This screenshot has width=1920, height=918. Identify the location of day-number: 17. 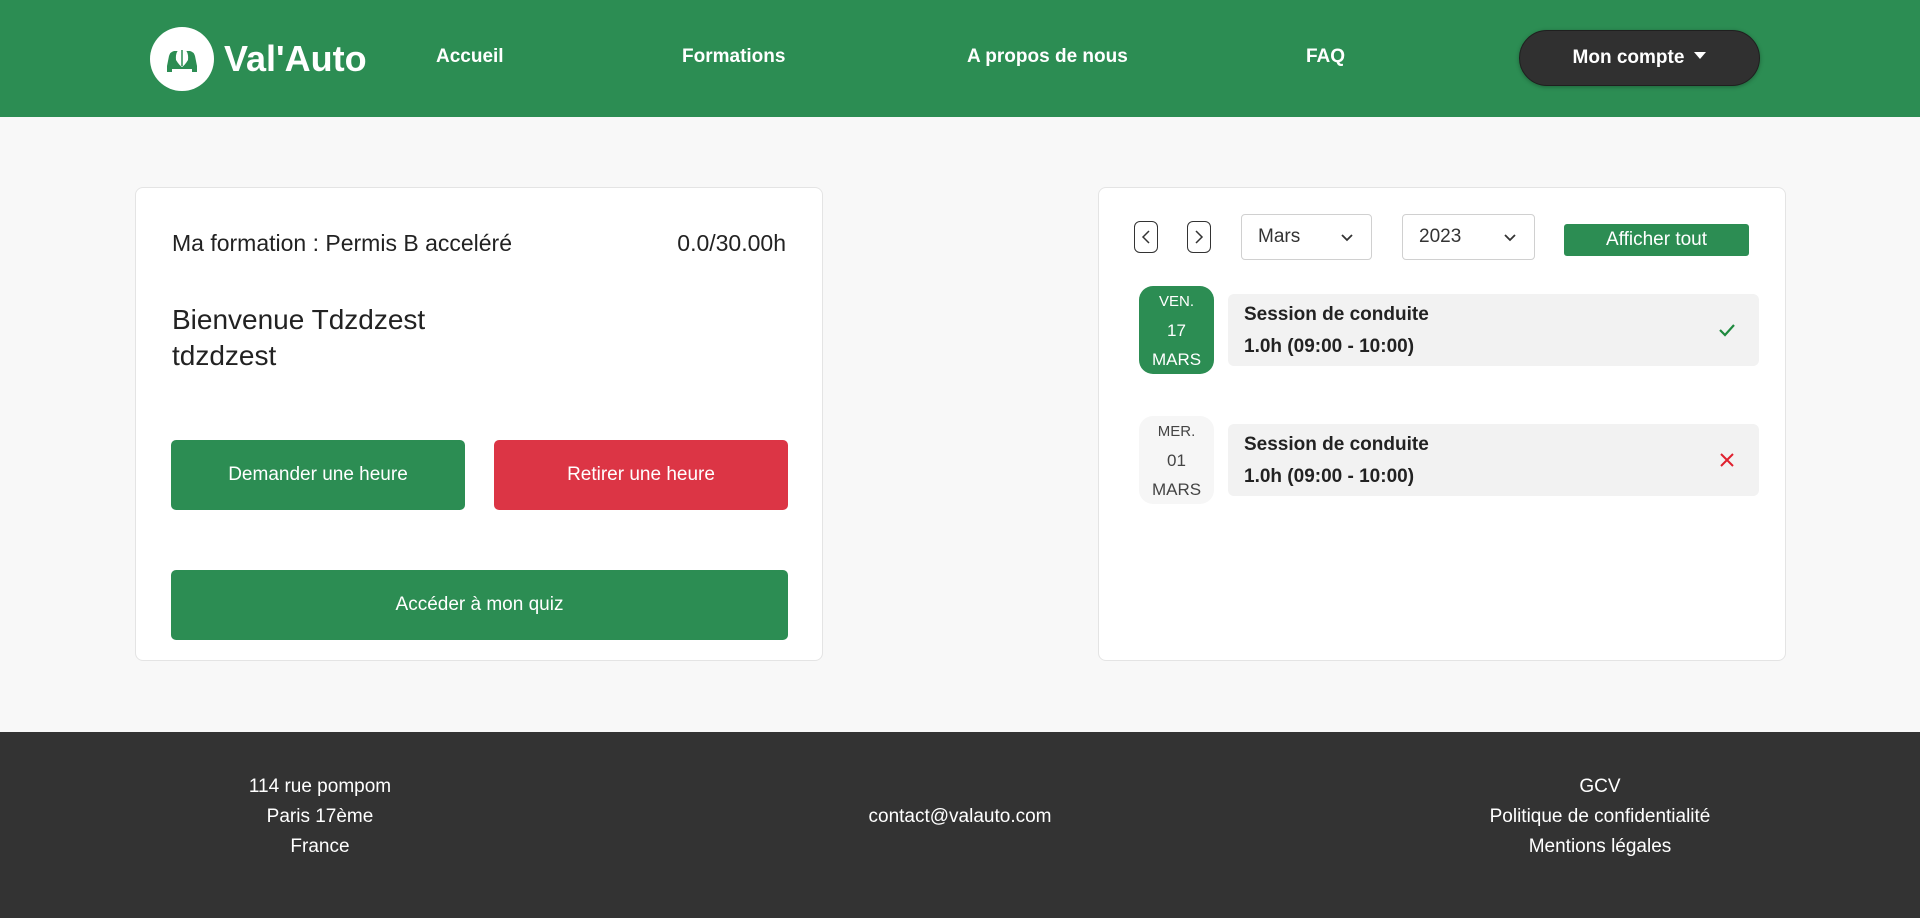
(1176, 330).